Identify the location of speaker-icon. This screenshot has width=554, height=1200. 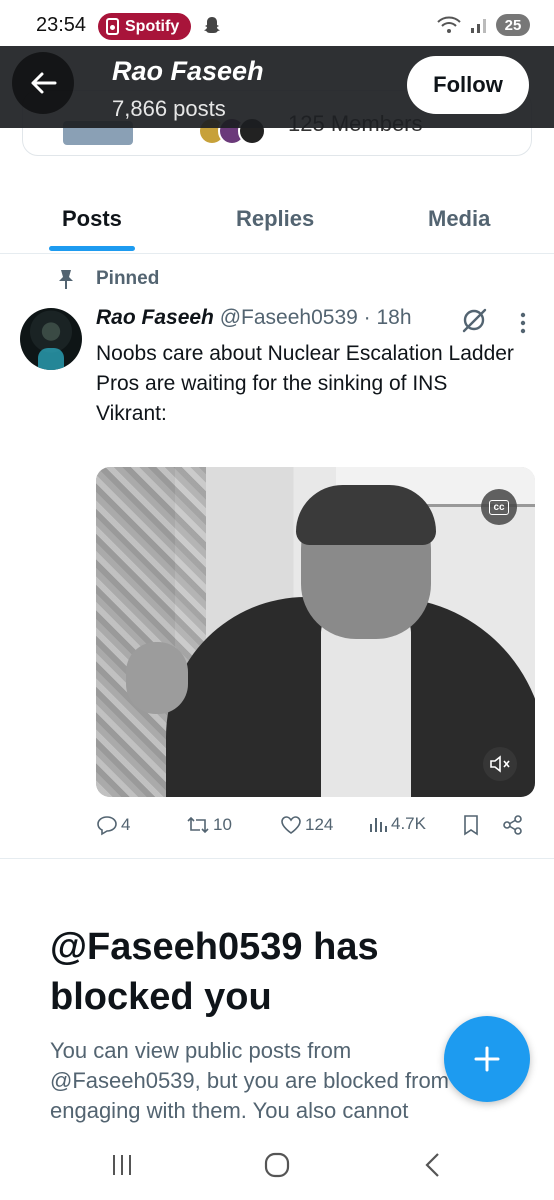
(112, 26).